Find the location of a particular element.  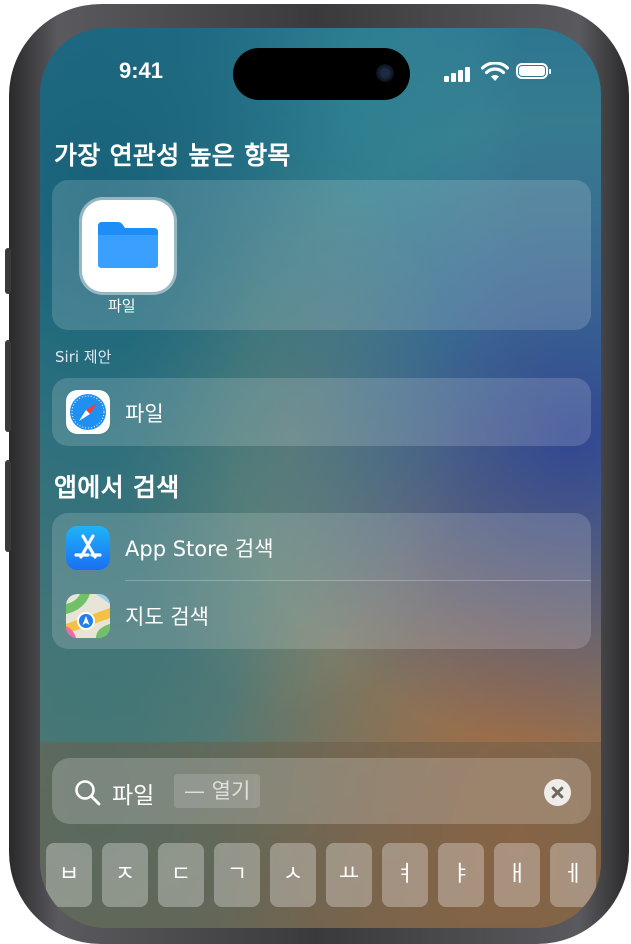

keyboard-key: ㅂ is located at coordinates (69, 875).